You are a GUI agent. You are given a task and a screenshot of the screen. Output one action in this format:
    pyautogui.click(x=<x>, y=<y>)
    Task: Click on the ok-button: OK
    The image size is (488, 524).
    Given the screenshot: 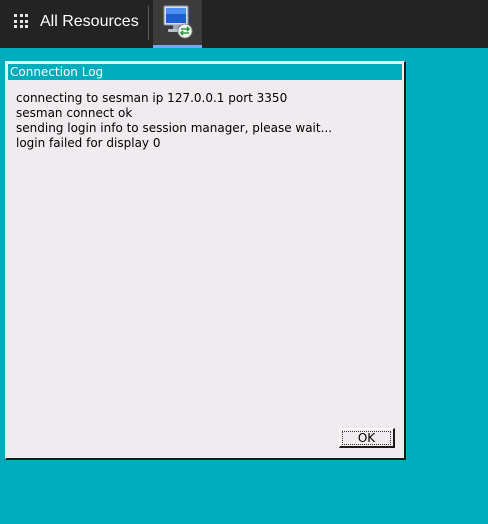 What is the action you would take?
    pyautogui.click(x=367, y=438)
    